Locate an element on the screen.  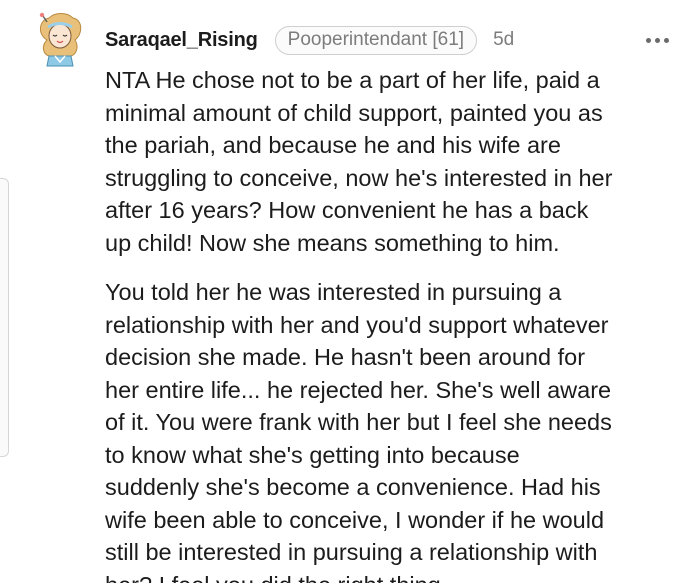
username: Saraqael_Rising is located at coordinates (181, 40).